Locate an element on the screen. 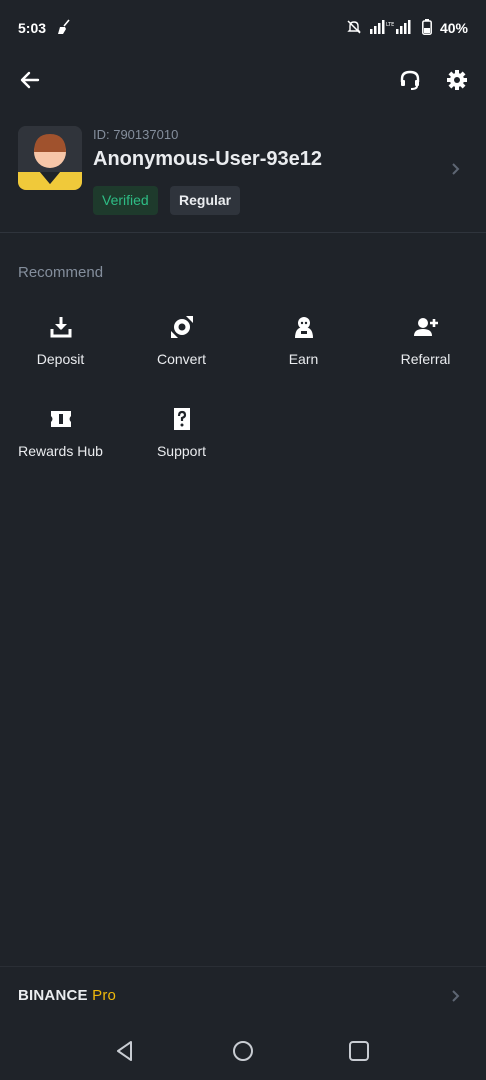 The width and height of the screenshot is (486, 1080). brand-name: BINANCE is located at coordinates (53, 995).